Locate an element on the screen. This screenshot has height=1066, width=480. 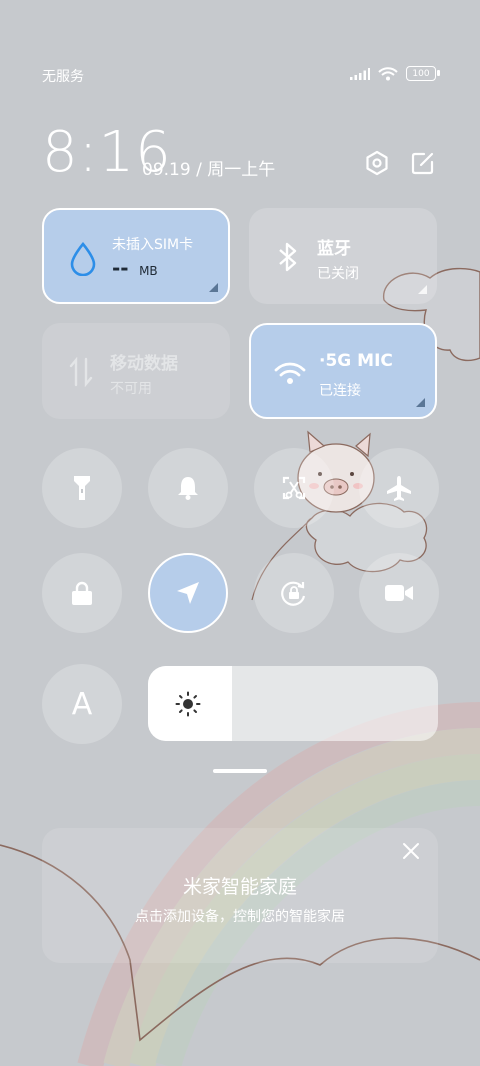
settings-icon is located at coordinates (377, 163).